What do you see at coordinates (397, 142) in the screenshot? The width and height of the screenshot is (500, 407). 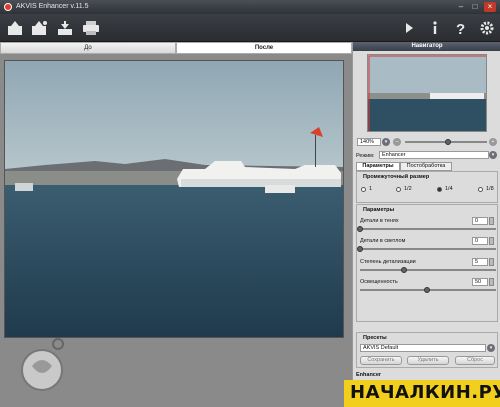 I see `zoom-out-button: –` at bounding box center [397, 142].